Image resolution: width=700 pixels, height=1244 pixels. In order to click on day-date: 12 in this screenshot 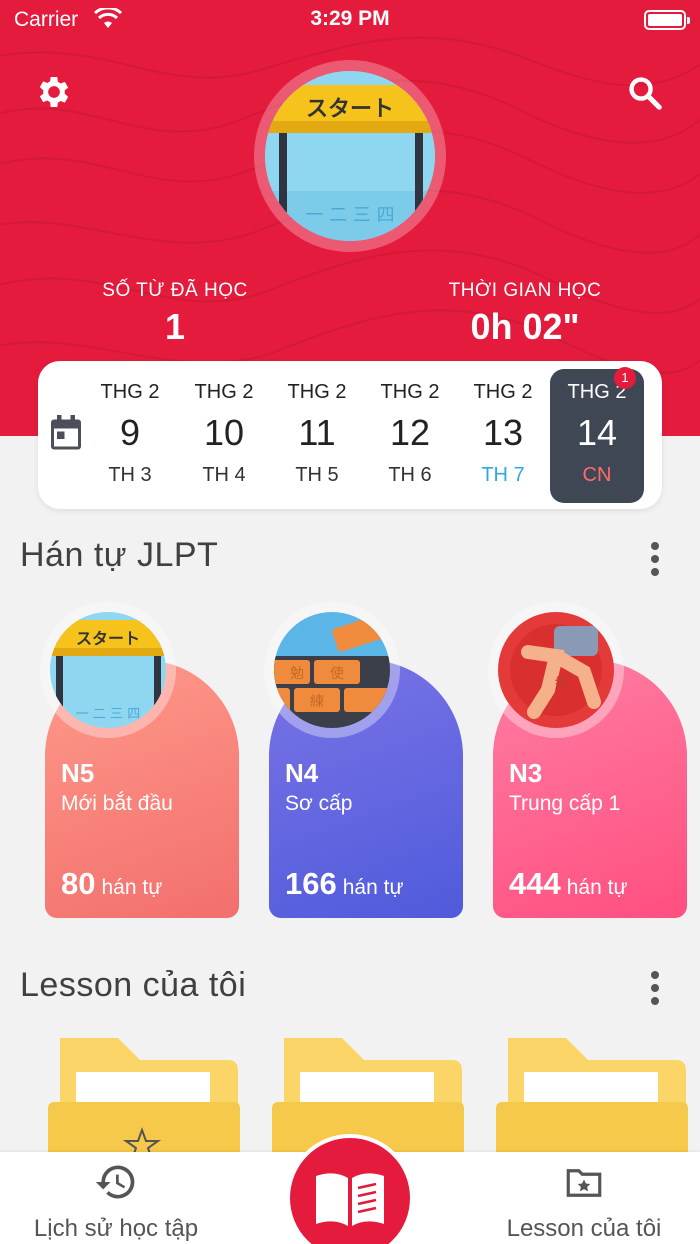, I will do `click(410, 432)`.